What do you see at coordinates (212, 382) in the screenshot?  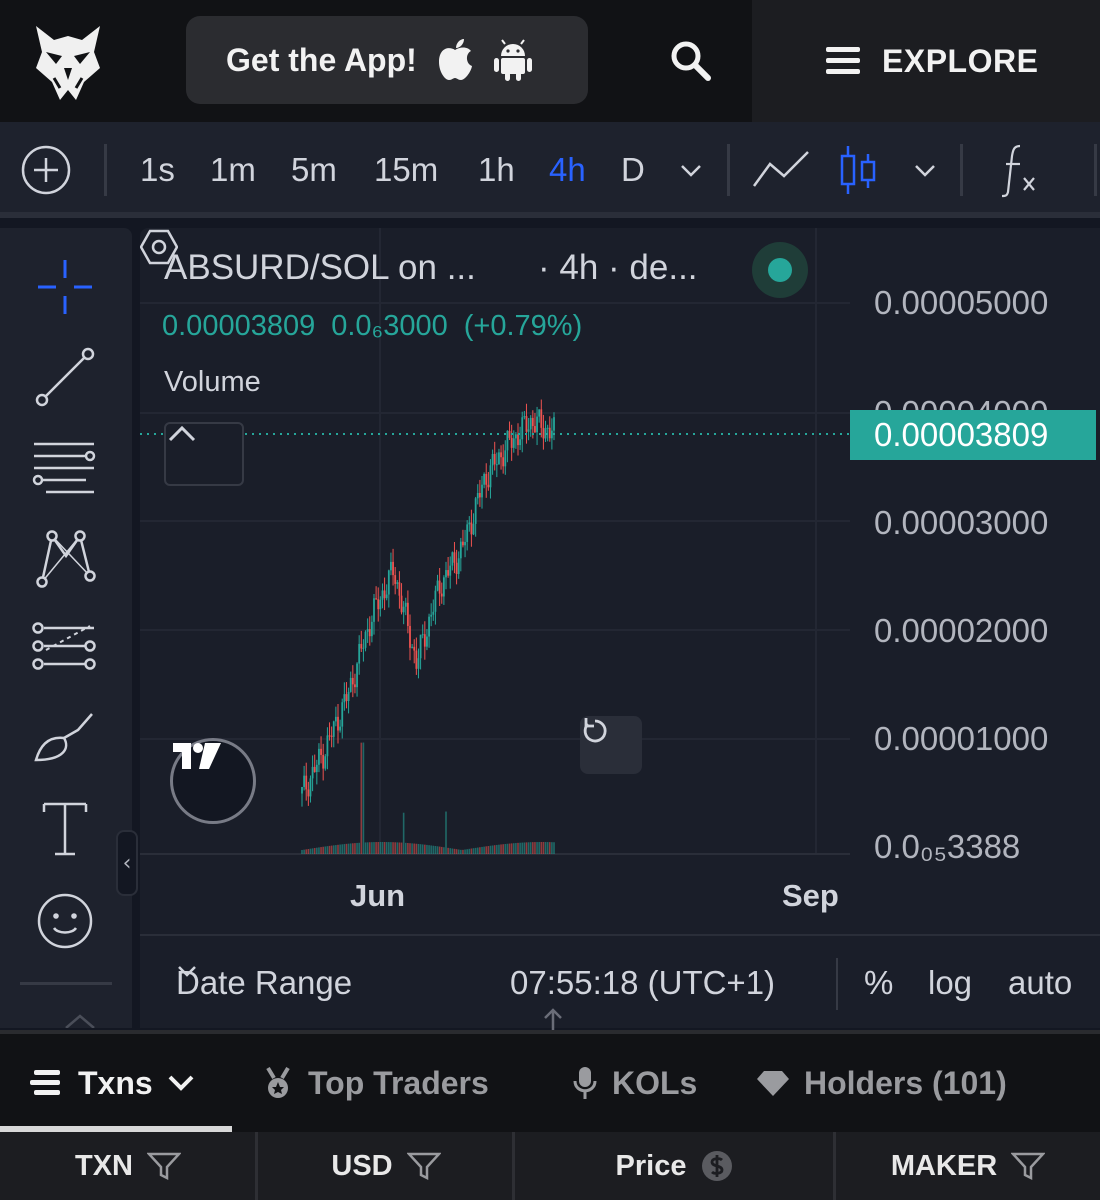 I see `volume-legend: Volume` at bounding box center [212, 382].